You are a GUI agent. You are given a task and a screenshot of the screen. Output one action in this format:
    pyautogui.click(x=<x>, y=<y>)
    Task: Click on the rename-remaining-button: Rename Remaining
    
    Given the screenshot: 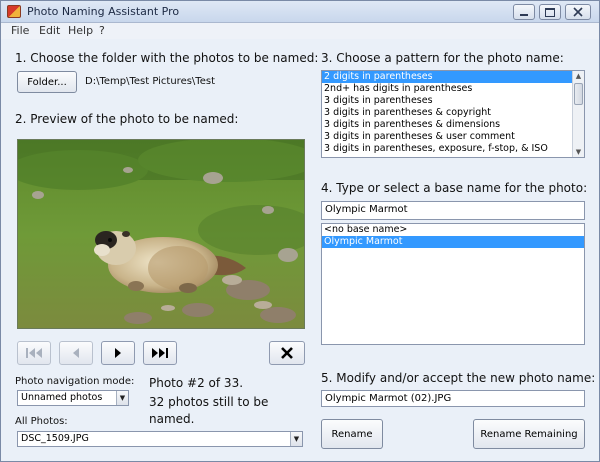 What is the action you would take?
    pyautogui.click(x=529, y=434)
    